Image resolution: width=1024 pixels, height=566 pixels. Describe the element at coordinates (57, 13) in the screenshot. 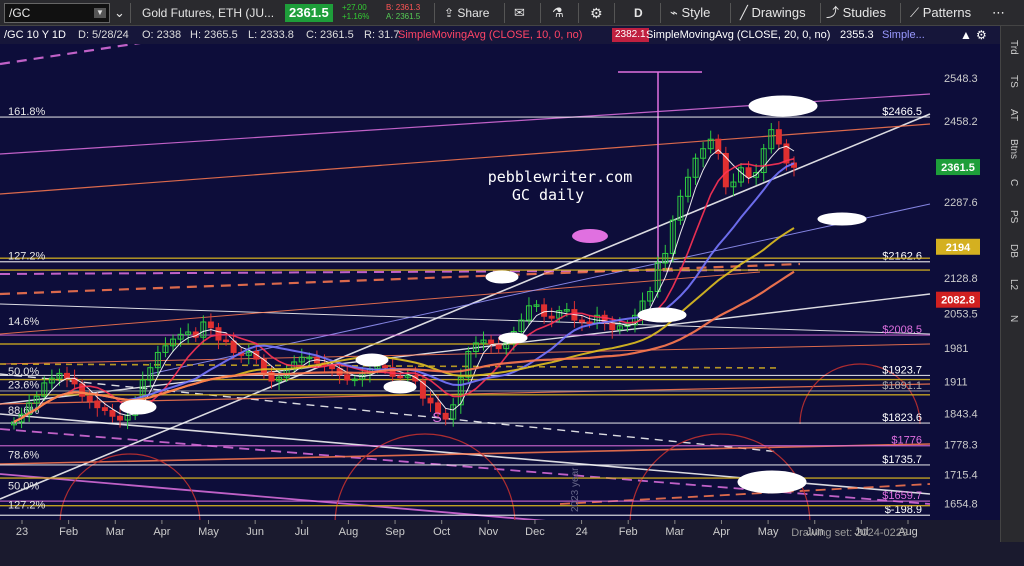

I see `symbol-input: /GC ▼` at that location.